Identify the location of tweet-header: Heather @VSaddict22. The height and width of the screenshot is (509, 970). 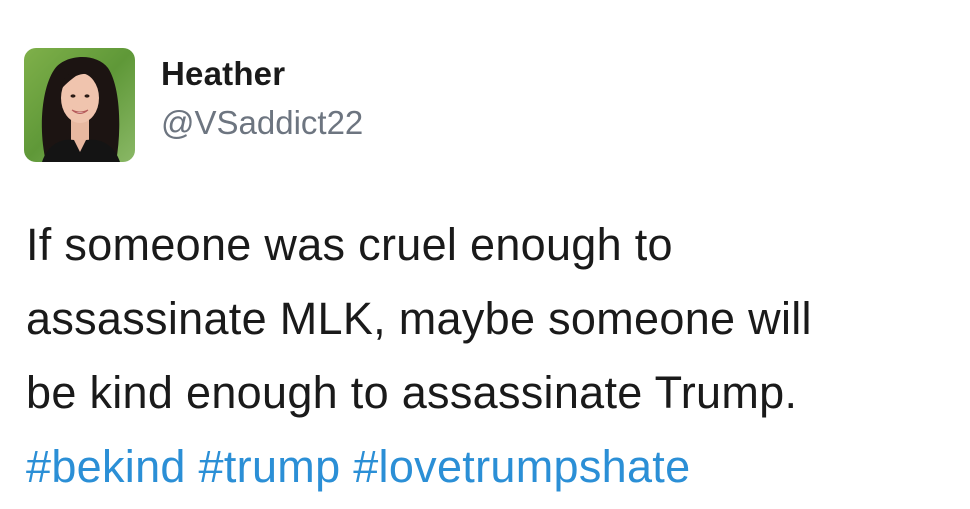
(193, 105).